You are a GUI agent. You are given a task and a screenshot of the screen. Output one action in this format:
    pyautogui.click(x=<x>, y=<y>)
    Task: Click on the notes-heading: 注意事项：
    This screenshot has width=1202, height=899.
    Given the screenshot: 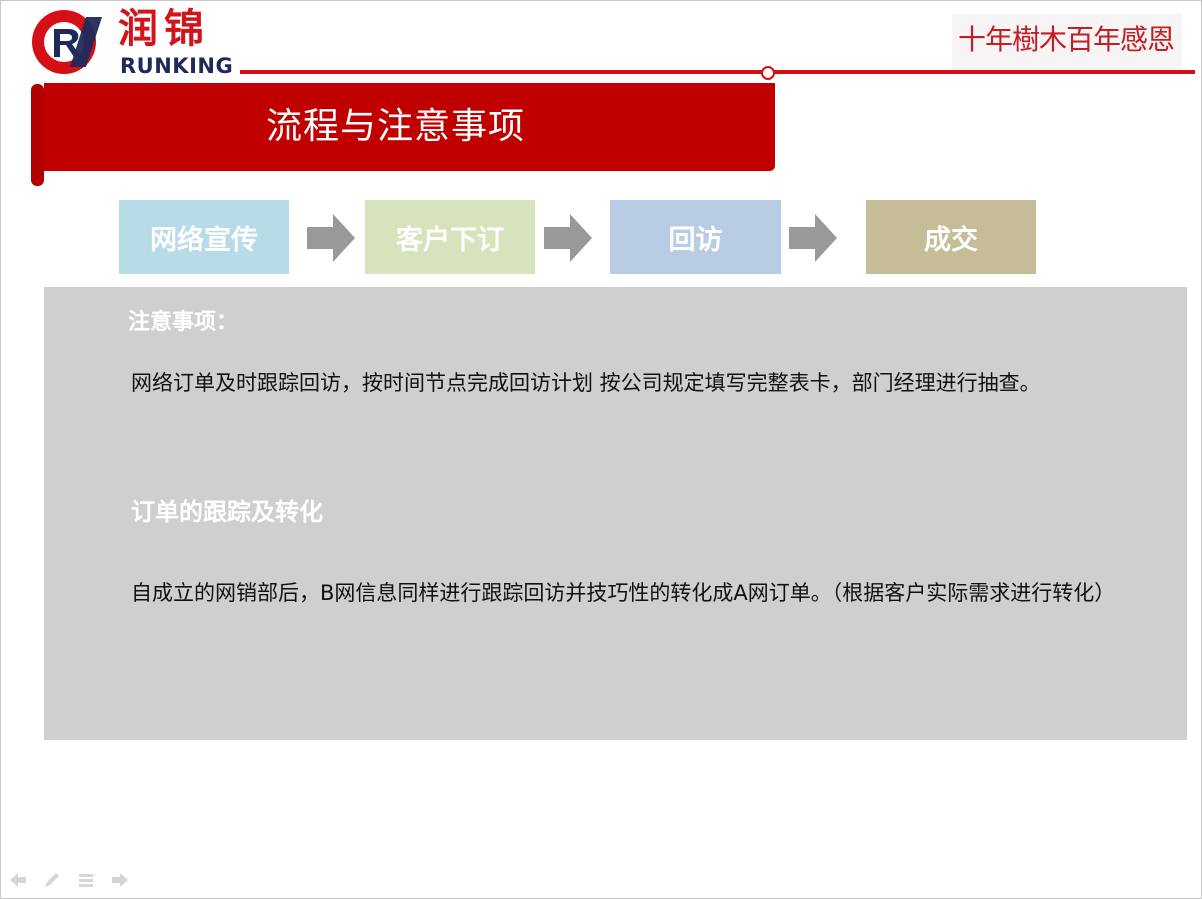 What is the action you would take?
    pyautogui.click(x=183, y=322)
    